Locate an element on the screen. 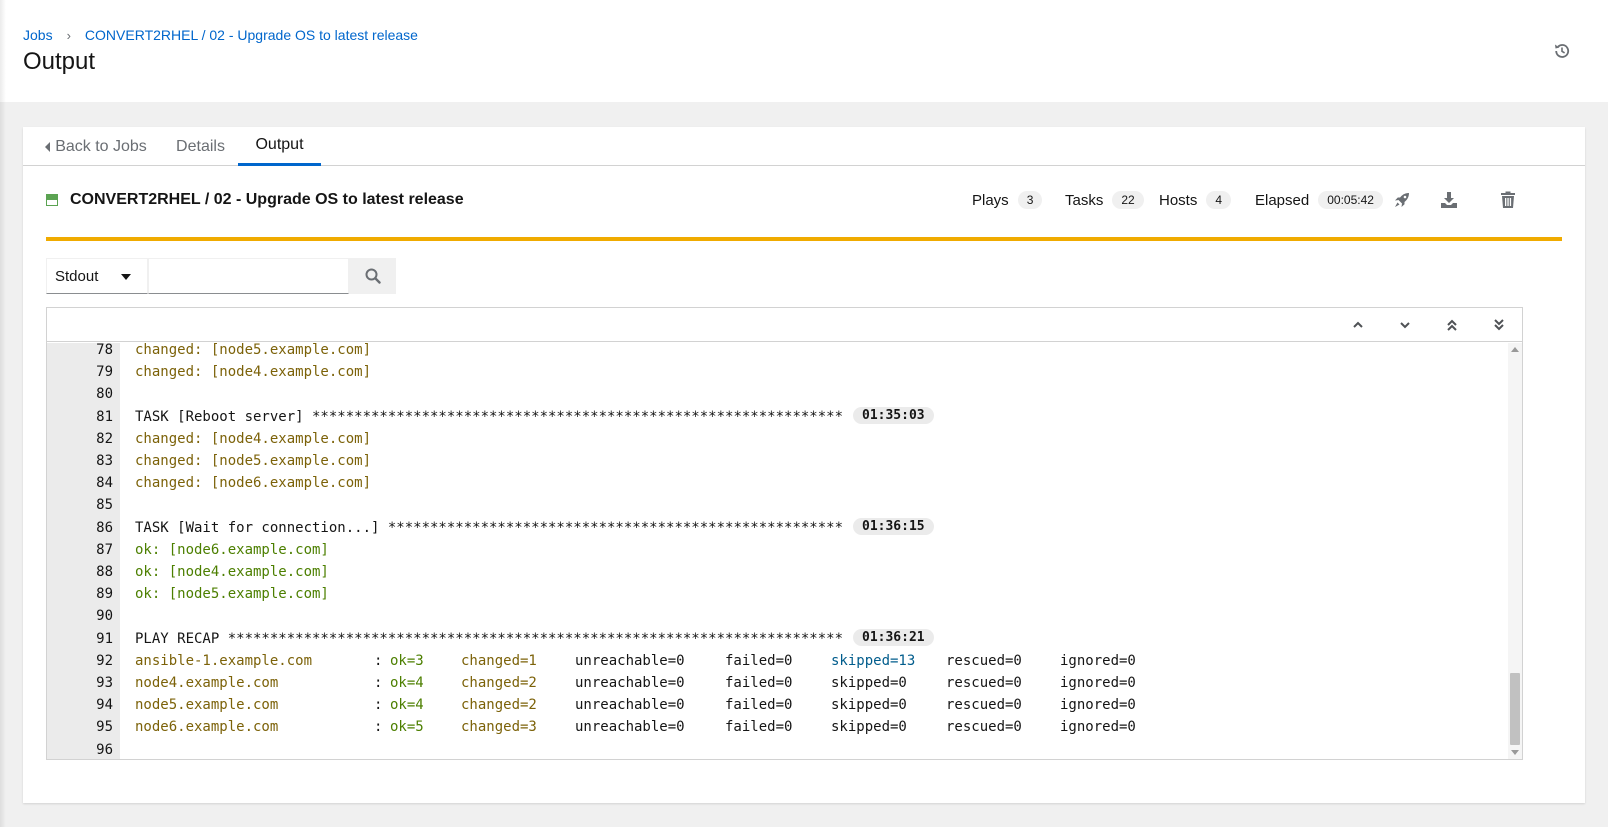 The width and height of the screenshot is (1608, 827). scroll-last-button is located at coordinates (1499, 325).